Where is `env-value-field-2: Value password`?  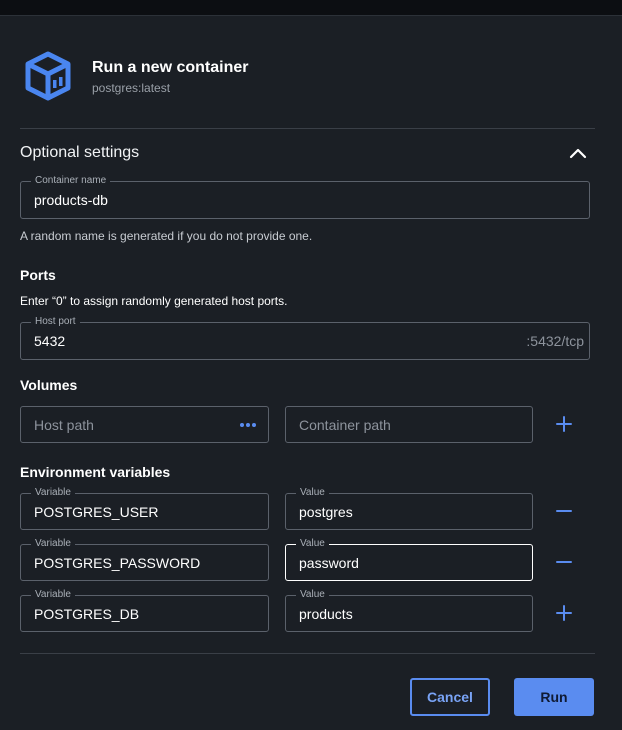
env-value-field-2: Value password is located at coordinates (409, 559).